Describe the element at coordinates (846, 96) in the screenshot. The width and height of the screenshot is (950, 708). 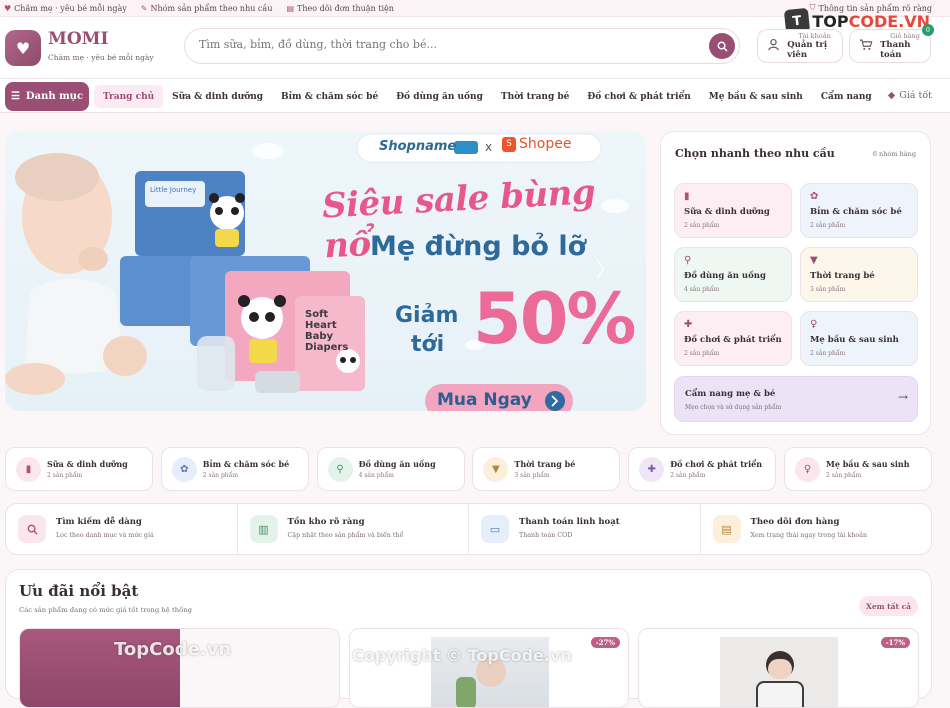
I see `nav-item-guide: Cẩm nang` at that location.